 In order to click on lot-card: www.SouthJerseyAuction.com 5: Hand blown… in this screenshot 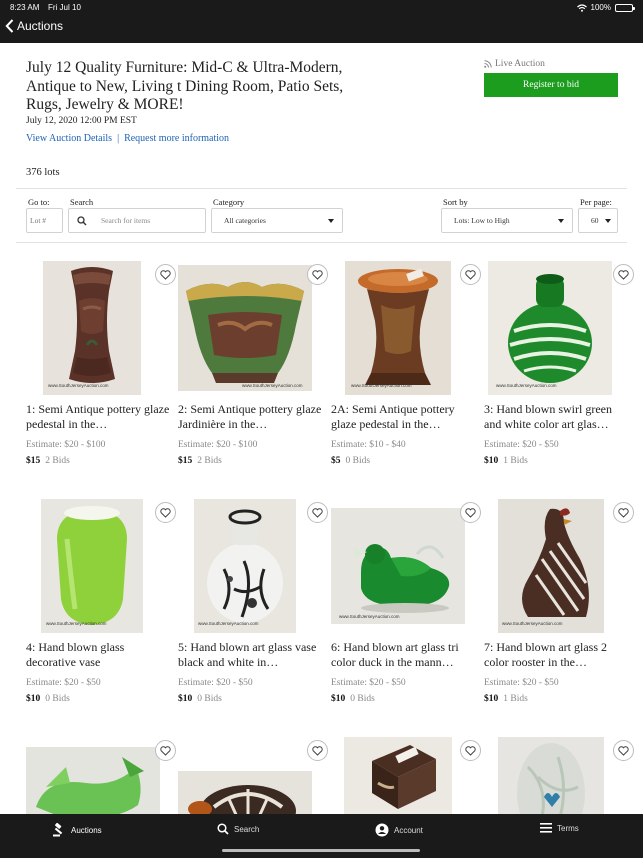, I will do `click(254, 614)`.